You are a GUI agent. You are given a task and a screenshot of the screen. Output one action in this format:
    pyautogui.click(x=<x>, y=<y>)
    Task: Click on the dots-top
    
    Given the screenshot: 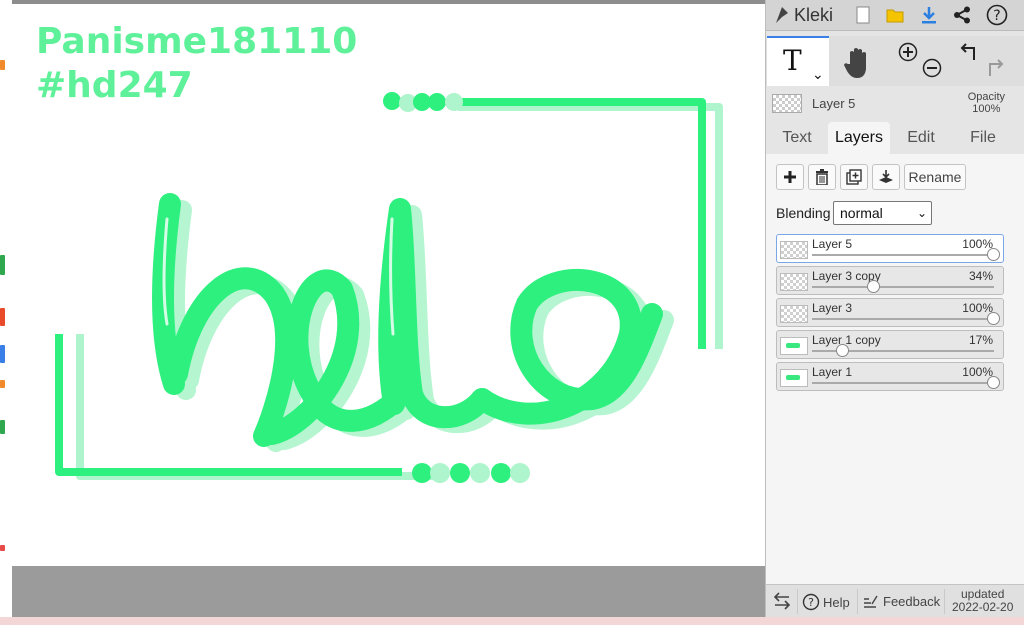 What is the action you would take?
    pyautogui.click(x=423, y=102)
    